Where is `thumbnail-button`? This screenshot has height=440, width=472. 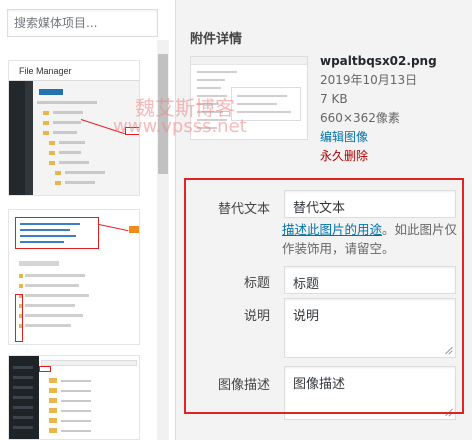 thumbnail-button is located at coordinates (134, 229).